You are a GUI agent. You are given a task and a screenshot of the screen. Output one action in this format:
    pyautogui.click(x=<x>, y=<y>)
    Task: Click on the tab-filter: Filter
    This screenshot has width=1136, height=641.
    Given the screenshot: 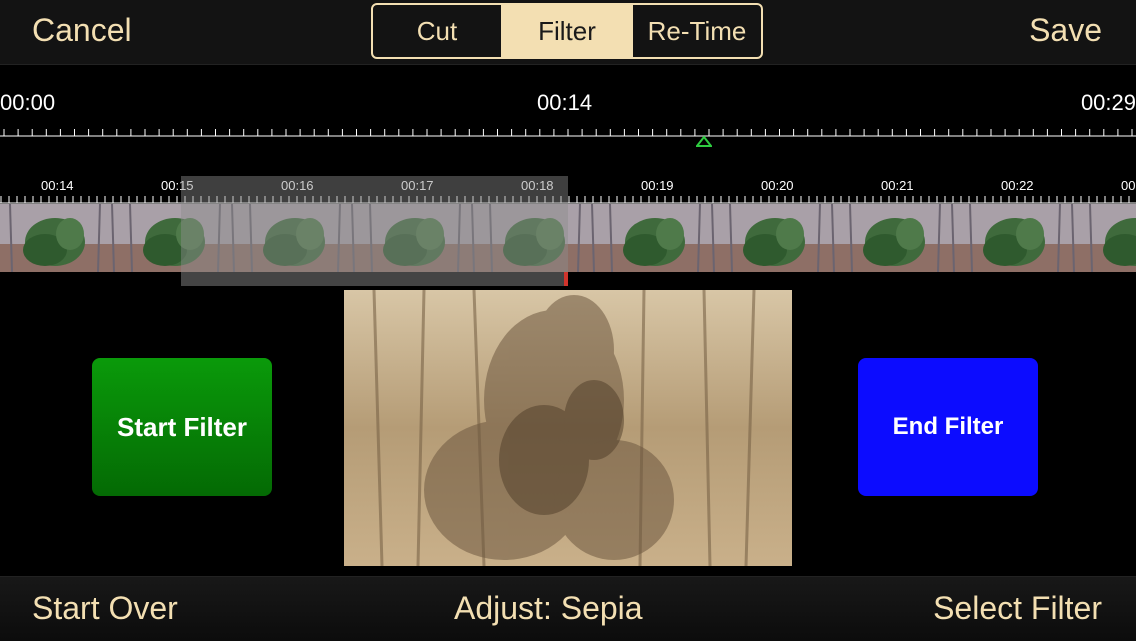 What is the action you would take?
    pyautogui.click(x=566, y=31)
    